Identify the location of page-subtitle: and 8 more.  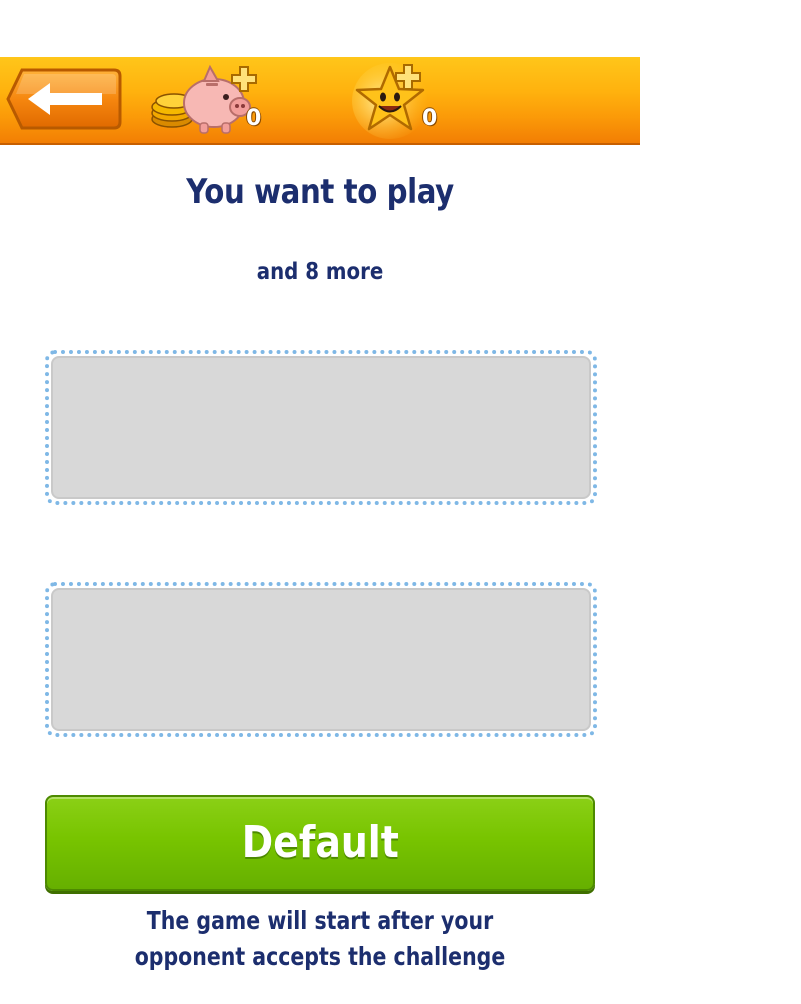
(320, 272).